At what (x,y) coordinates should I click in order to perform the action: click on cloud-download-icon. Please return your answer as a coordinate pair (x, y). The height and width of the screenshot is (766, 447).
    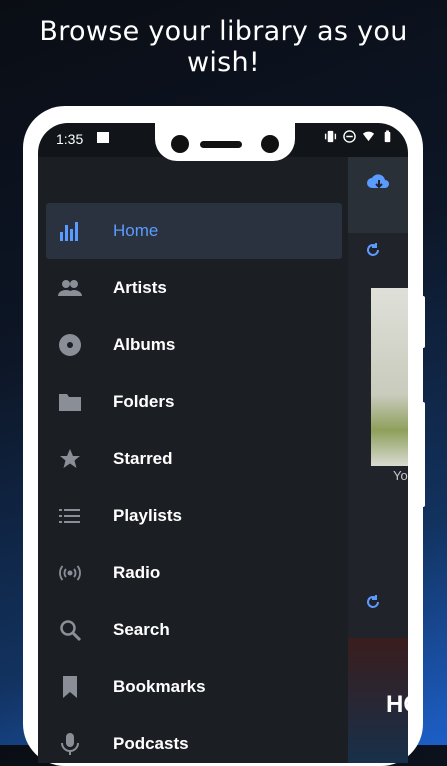
    Looking at the image, I should click on (379, 182).